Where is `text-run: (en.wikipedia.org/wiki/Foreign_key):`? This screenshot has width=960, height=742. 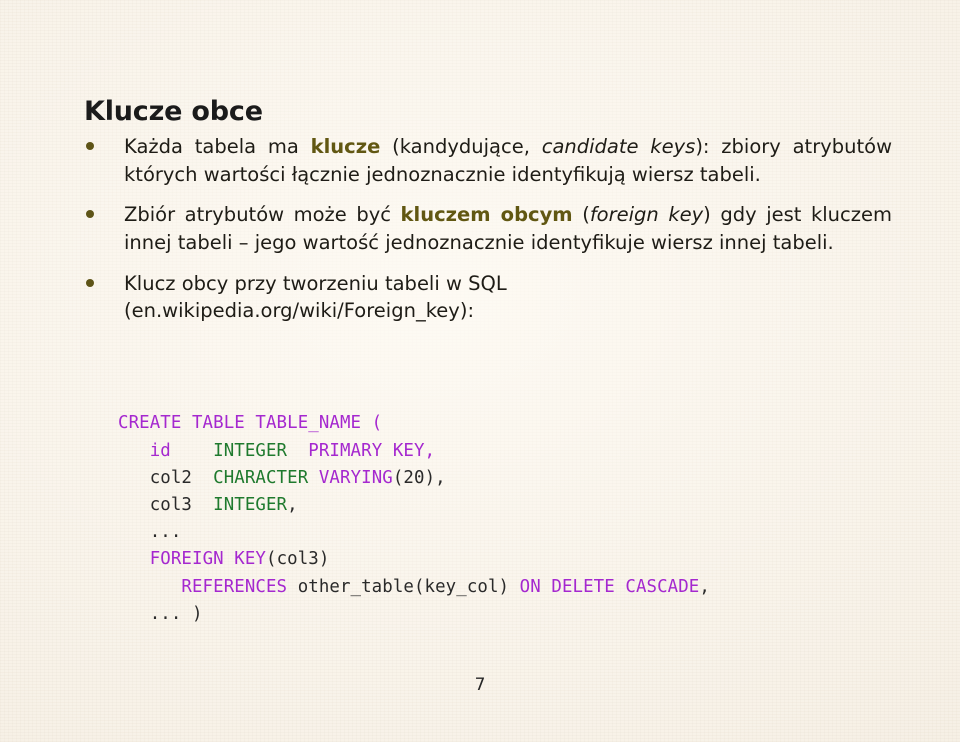
text-run: (en.wikipedia.org/wiki/Foreign_key): is located at coordinates (299, 311).